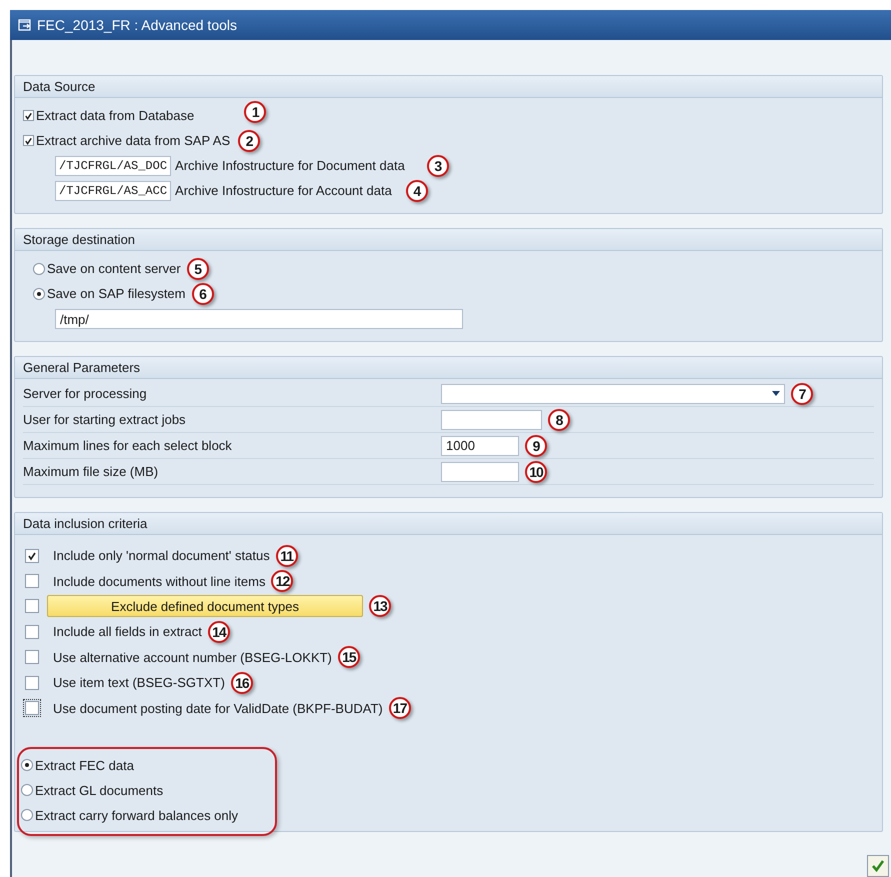 Image resolution: width=891 pixels, height=877 pixels. I want to click on input-field: /TJCFRGL/AS_DOC, so click(113, 166).